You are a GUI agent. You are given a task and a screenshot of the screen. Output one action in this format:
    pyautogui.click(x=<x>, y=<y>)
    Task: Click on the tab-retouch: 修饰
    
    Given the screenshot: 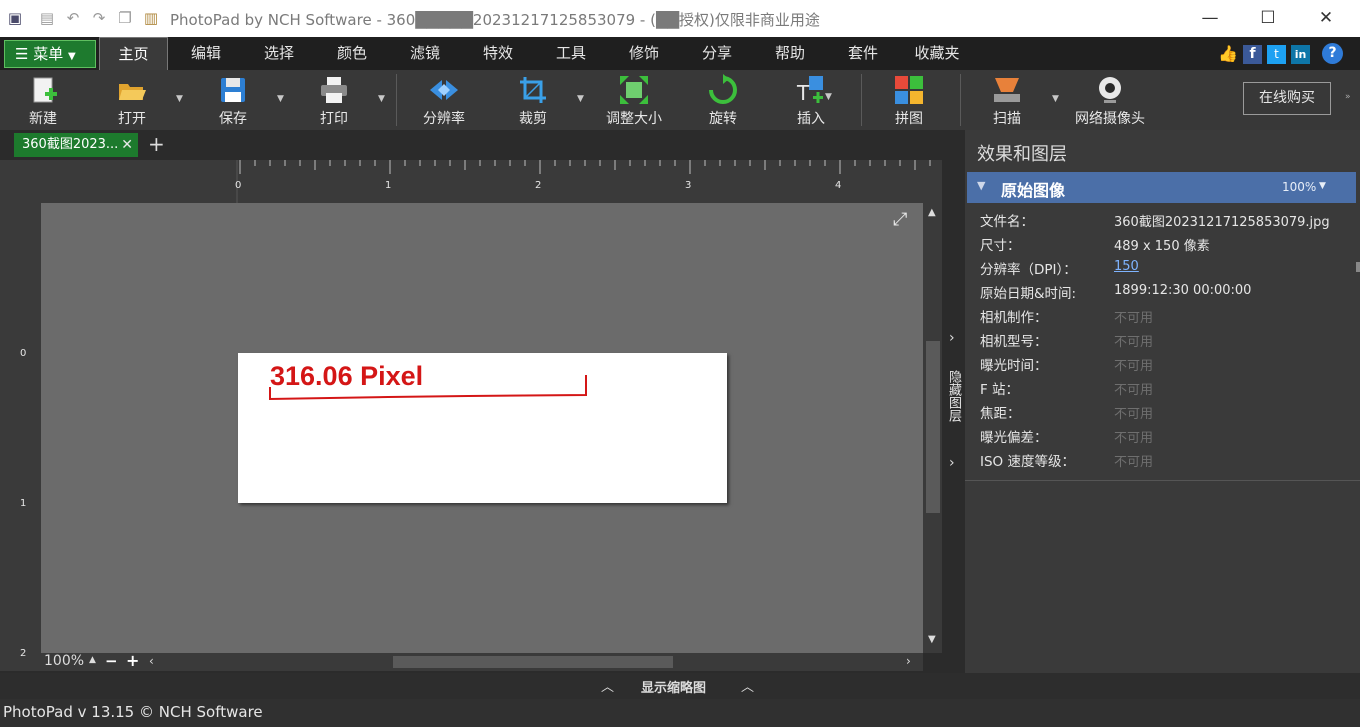 What is the action you would take?
    pyautogui.click(x=644, y=53)
    